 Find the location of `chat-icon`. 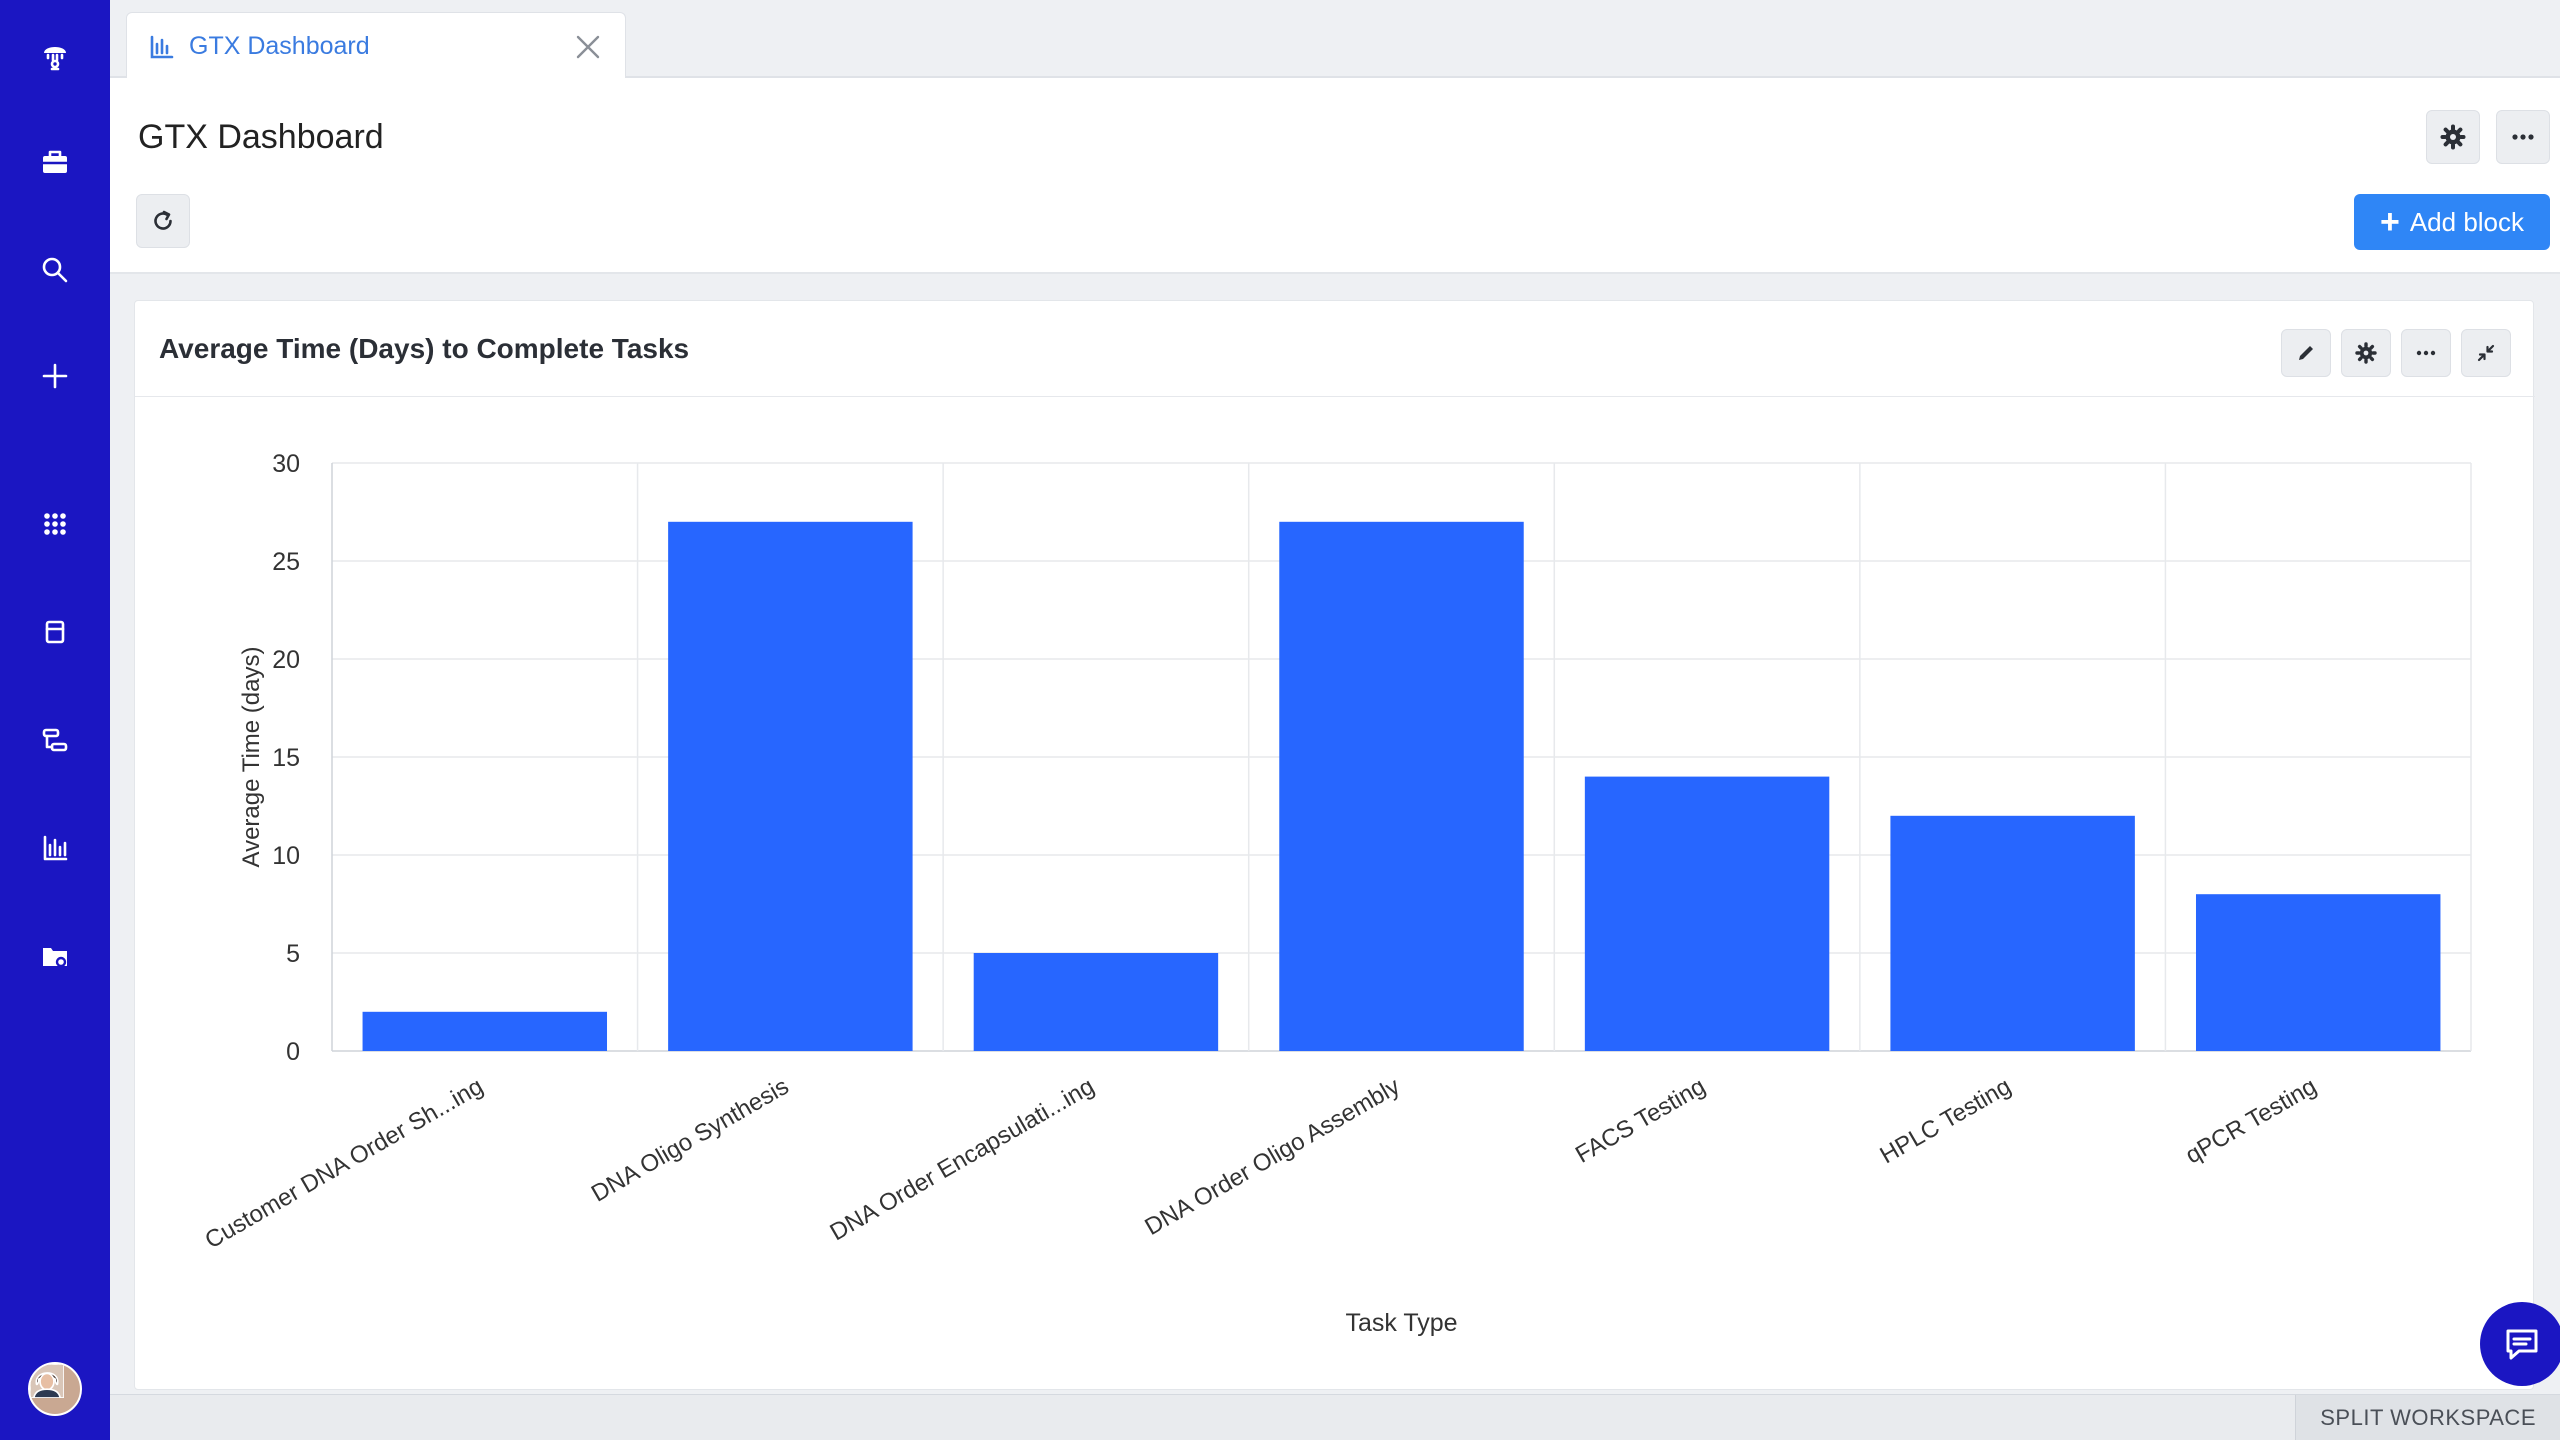

chat-icon is located at coordinates (2522, 1344).